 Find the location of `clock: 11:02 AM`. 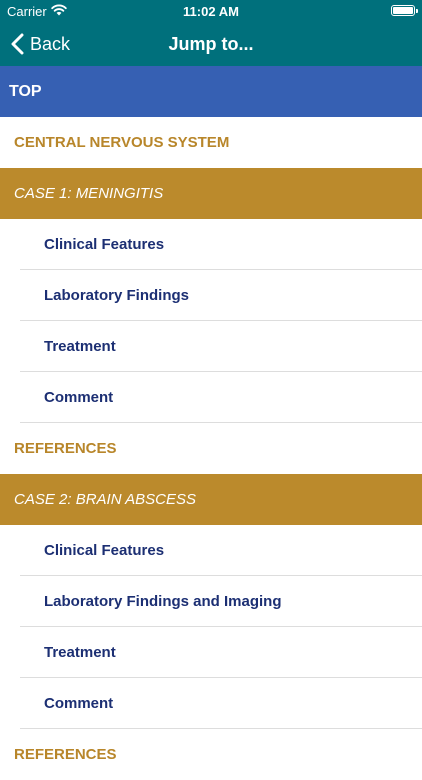

clock: 11:02 AM is located at coordinates (211, 11).